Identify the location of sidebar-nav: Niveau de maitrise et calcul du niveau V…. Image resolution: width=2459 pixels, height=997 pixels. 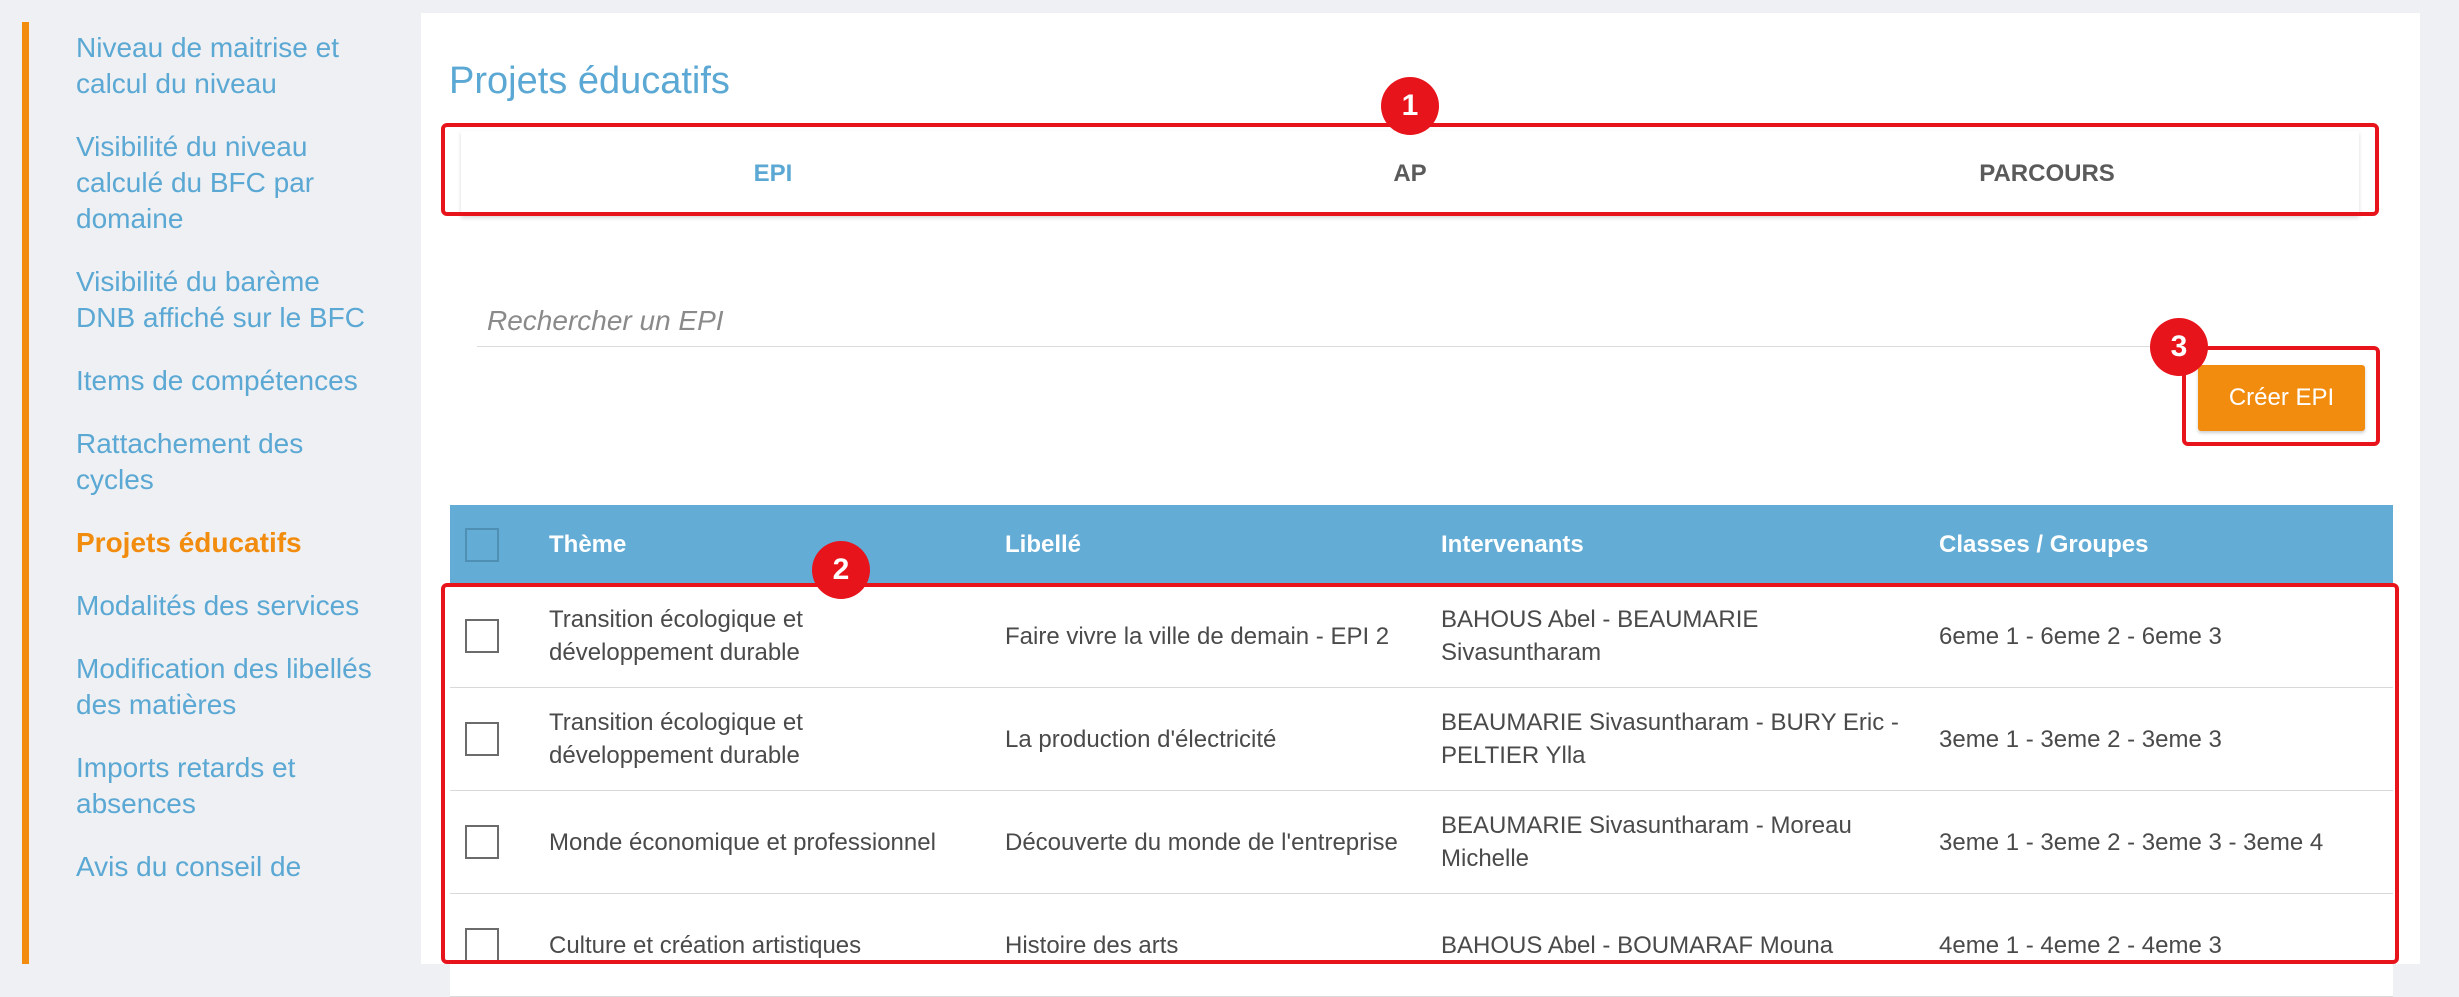
(226, 471).